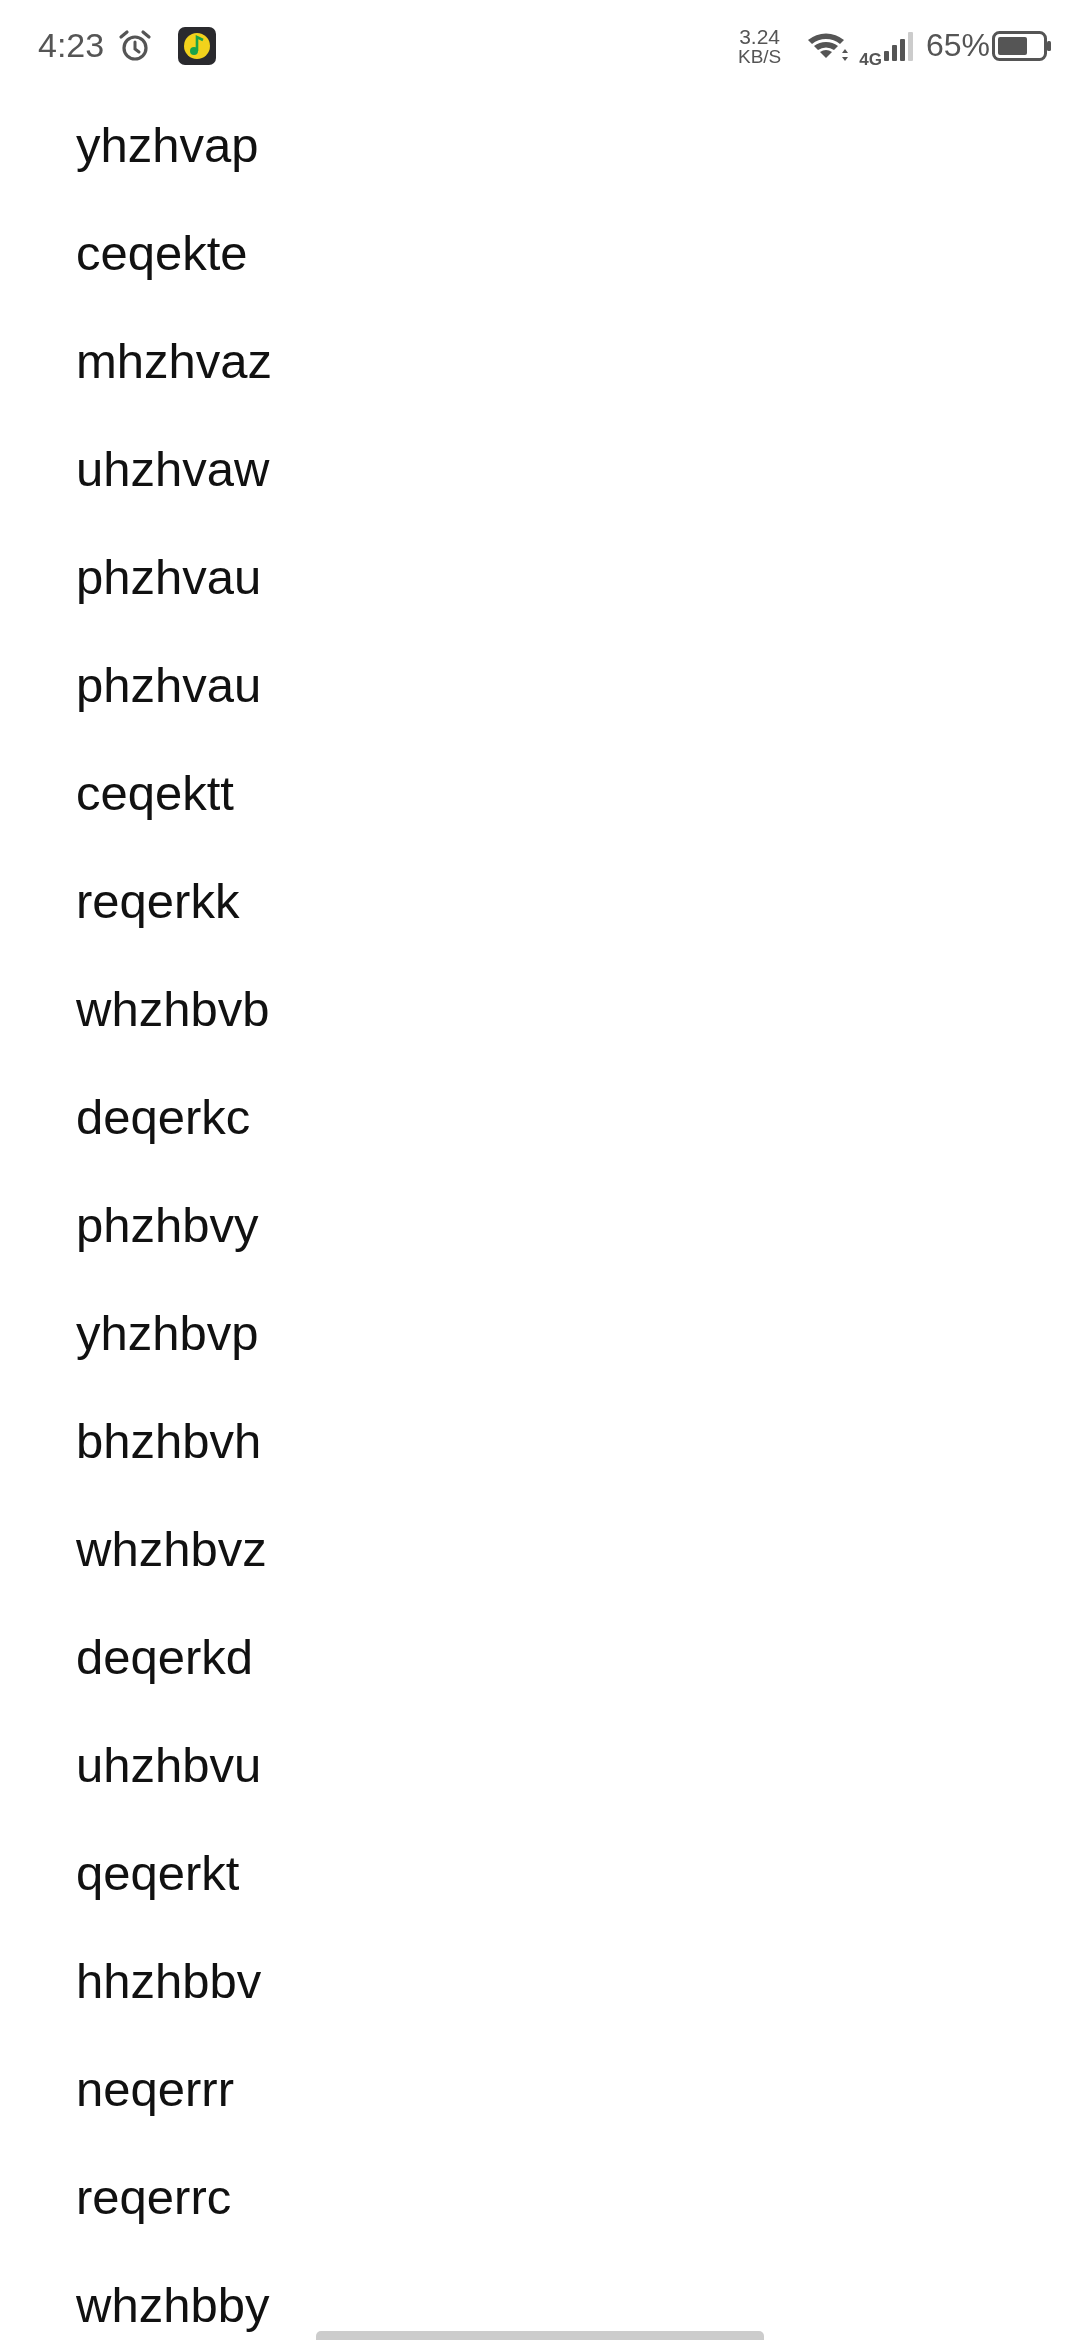  I want to click on network-speed-value: 3.24, so click(760, 36).